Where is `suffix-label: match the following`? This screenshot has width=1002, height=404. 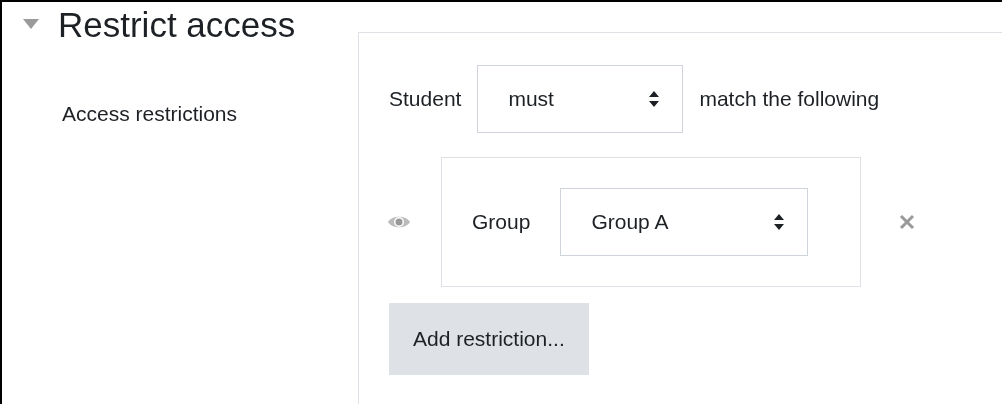
suffix-label: match the following is located at coordinates (789, 99).